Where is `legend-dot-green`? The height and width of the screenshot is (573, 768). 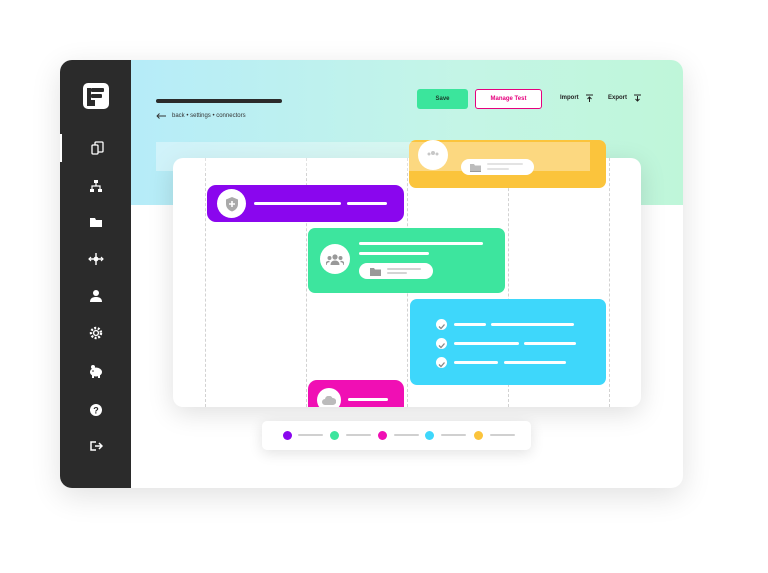
legend-dot-green is located at coordinates (334, 435).